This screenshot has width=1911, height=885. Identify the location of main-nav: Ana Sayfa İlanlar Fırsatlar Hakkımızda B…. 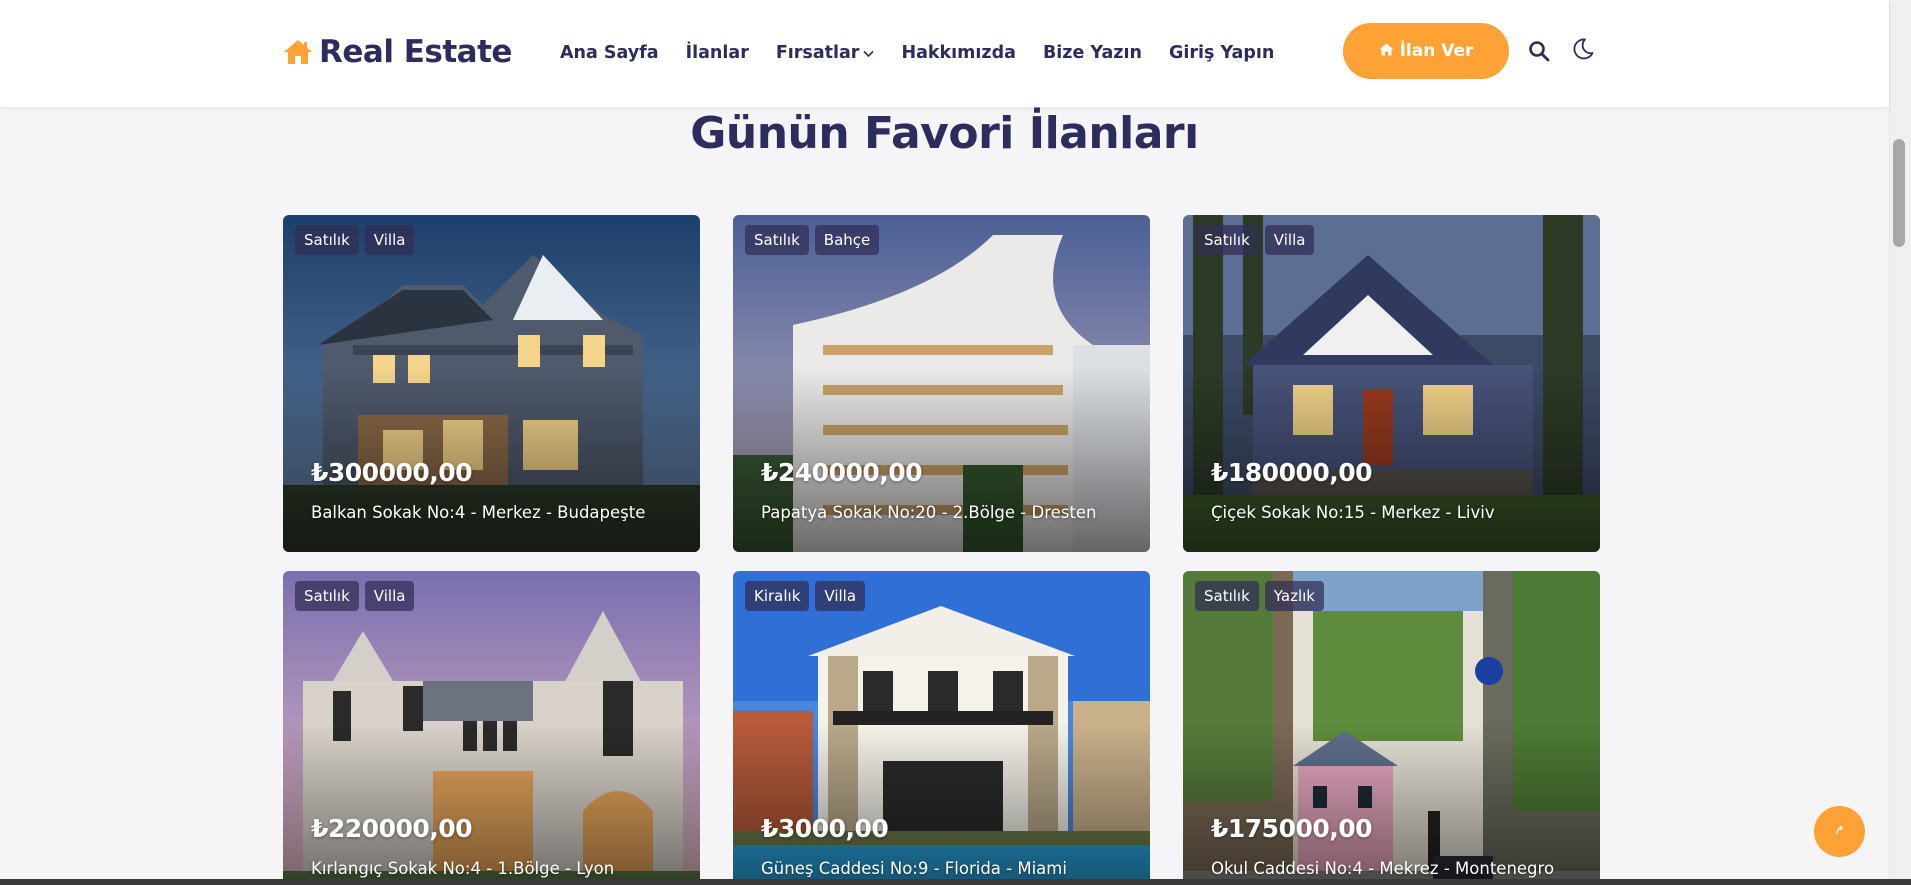
(917, 53).